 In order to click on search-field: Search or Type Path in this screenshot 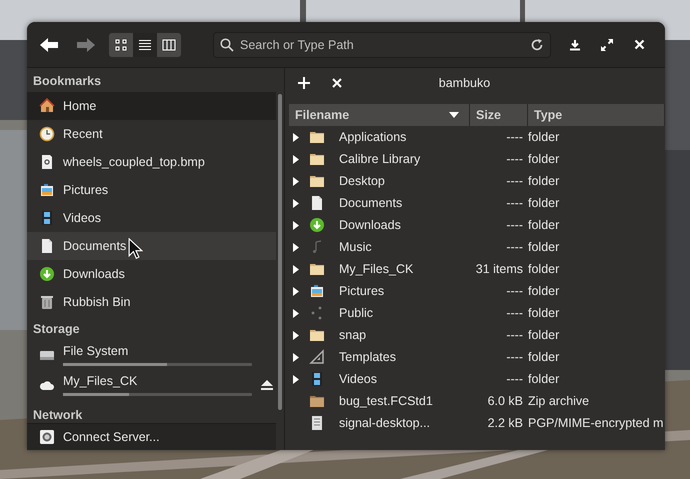, I will do `click(382, 45)`.